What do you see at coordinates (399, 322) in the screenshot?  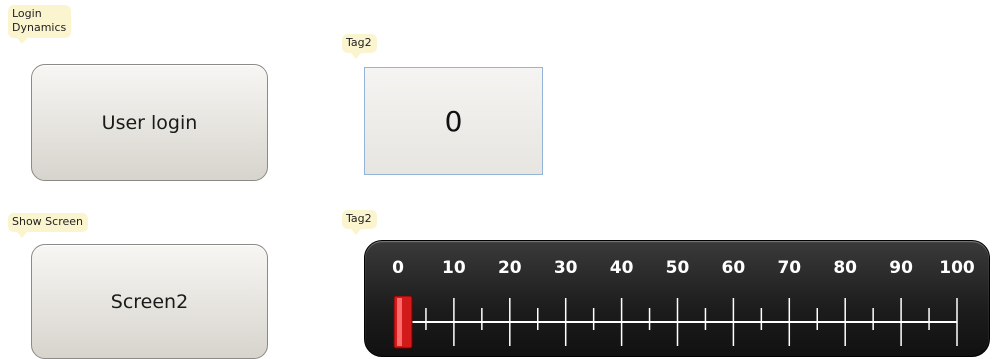 I see `bar-value-highlight` at bounding box center [399, 322].